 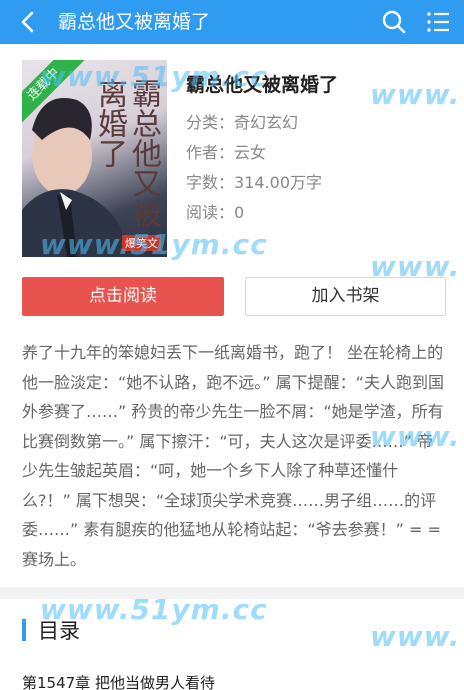 I want to click on book-words: 字数：314.00万字, so click(x=254, y=181).